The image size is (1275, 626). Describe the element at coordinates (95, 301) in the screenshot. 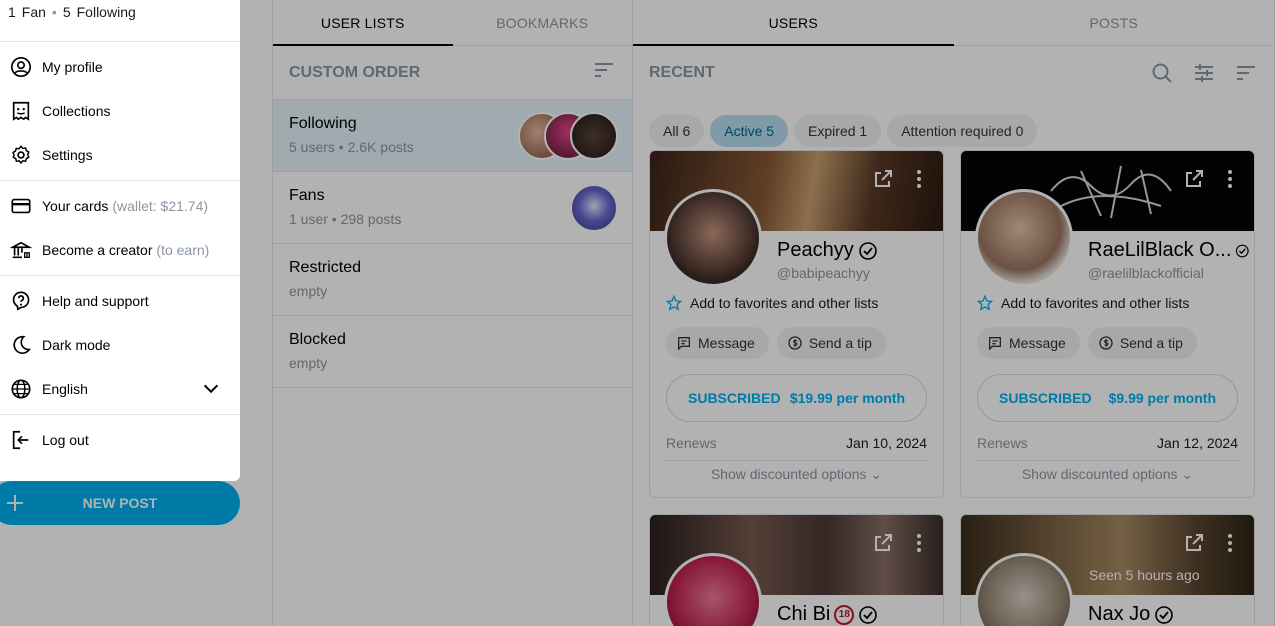

I see `menu-item-label: Help and support` at that location.